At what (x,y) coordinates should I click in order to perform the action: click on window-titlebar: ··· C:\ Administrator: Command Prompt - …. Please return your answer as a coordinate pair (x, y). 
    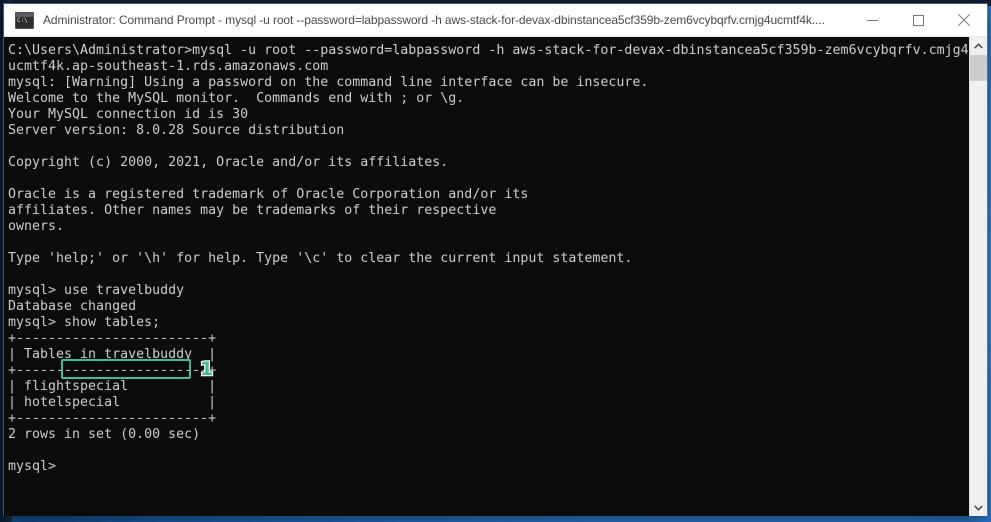
    Looking at the image, I should click on (495, 20).